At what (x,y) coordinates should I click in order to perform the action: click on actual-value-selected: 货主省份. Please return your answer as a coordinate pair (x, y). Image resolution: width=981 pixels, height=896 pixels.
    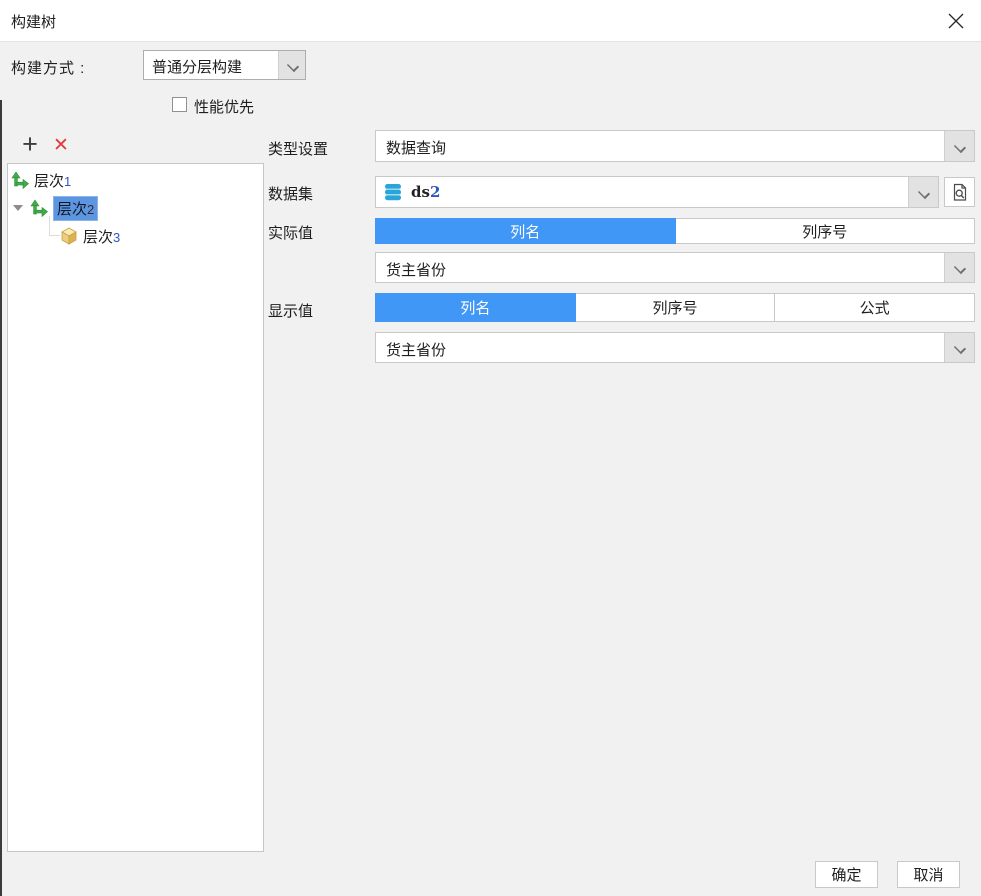
    Looking at the image, I should click on (416, 270).